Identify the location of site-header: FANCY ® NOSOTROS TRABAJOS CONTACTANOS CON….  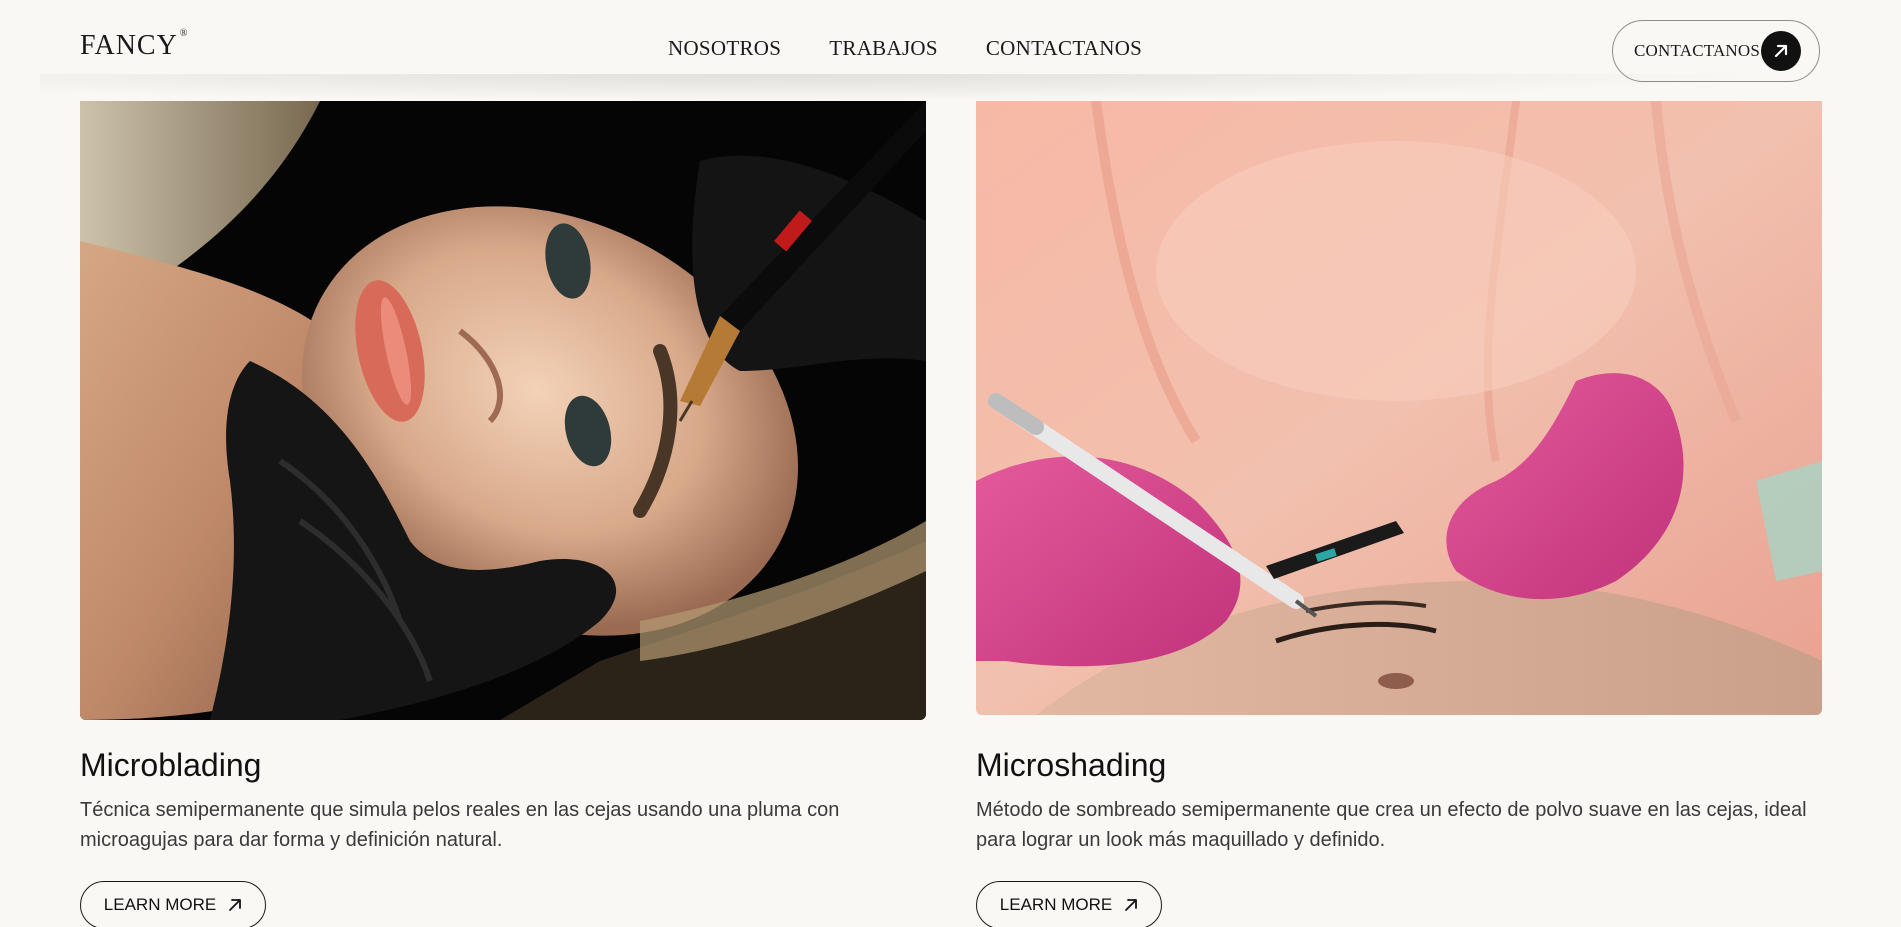
(950, 52).